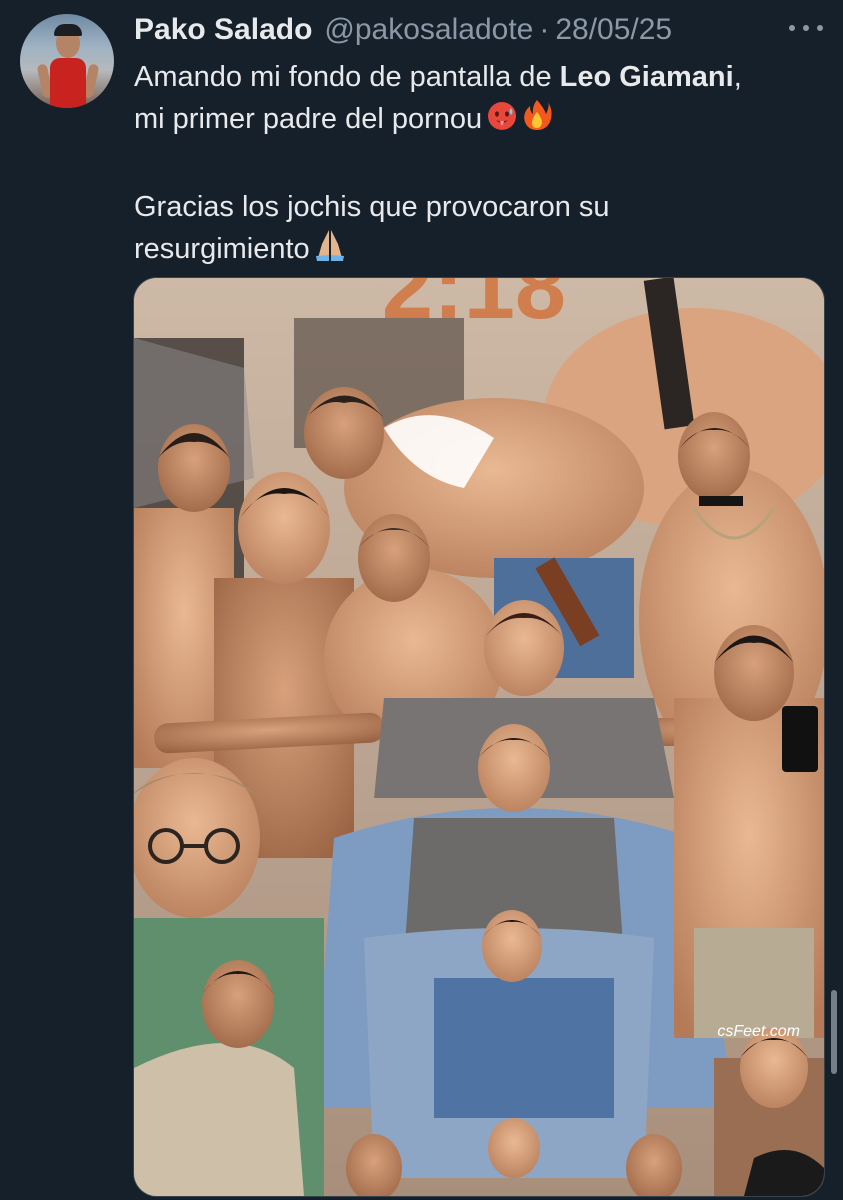 The width and height of the screenshot is (843, 1200). I want to click on tweet-date: 28/05/25, so click(613, 30).